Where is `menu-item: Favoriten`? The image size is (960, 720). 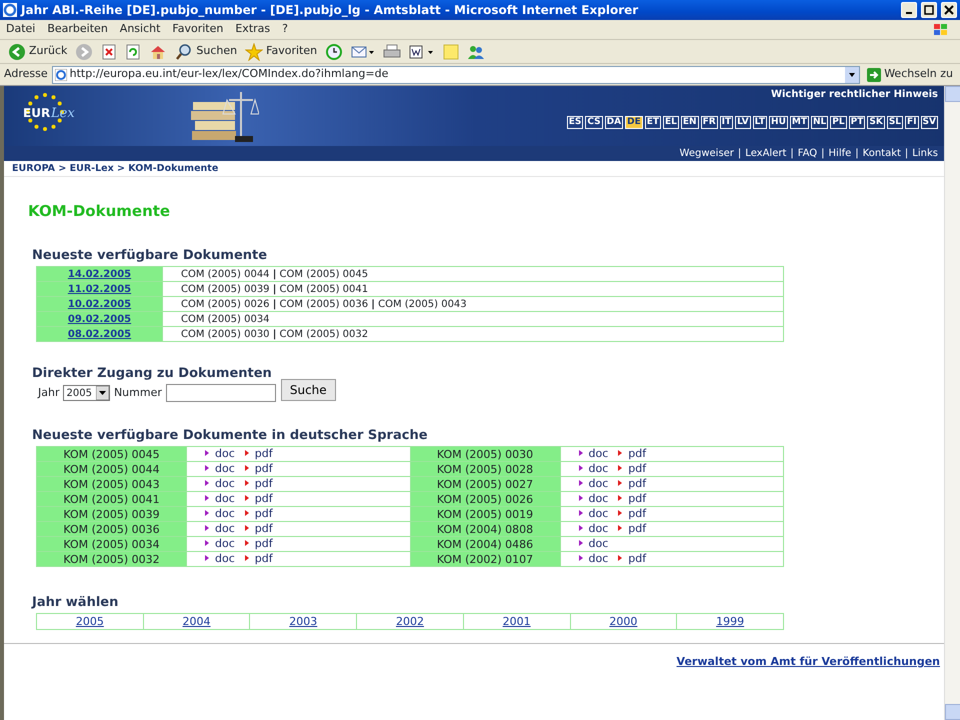 menu-item: Favoriten is located at coordinates (198, 29).